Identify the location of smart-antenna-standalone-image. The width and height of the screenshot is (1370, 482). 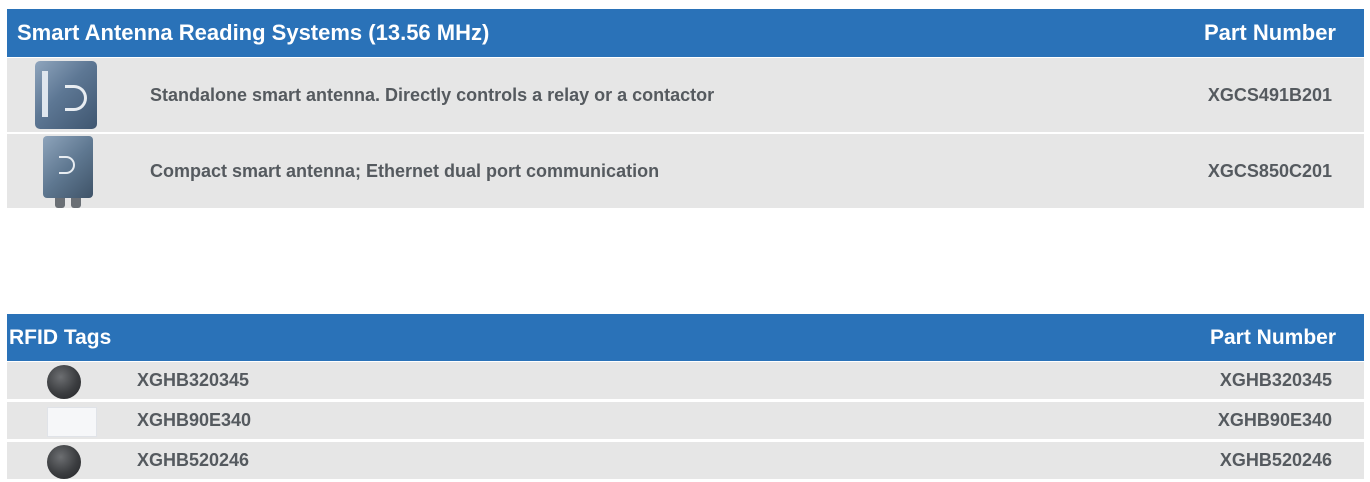
(62, 95).